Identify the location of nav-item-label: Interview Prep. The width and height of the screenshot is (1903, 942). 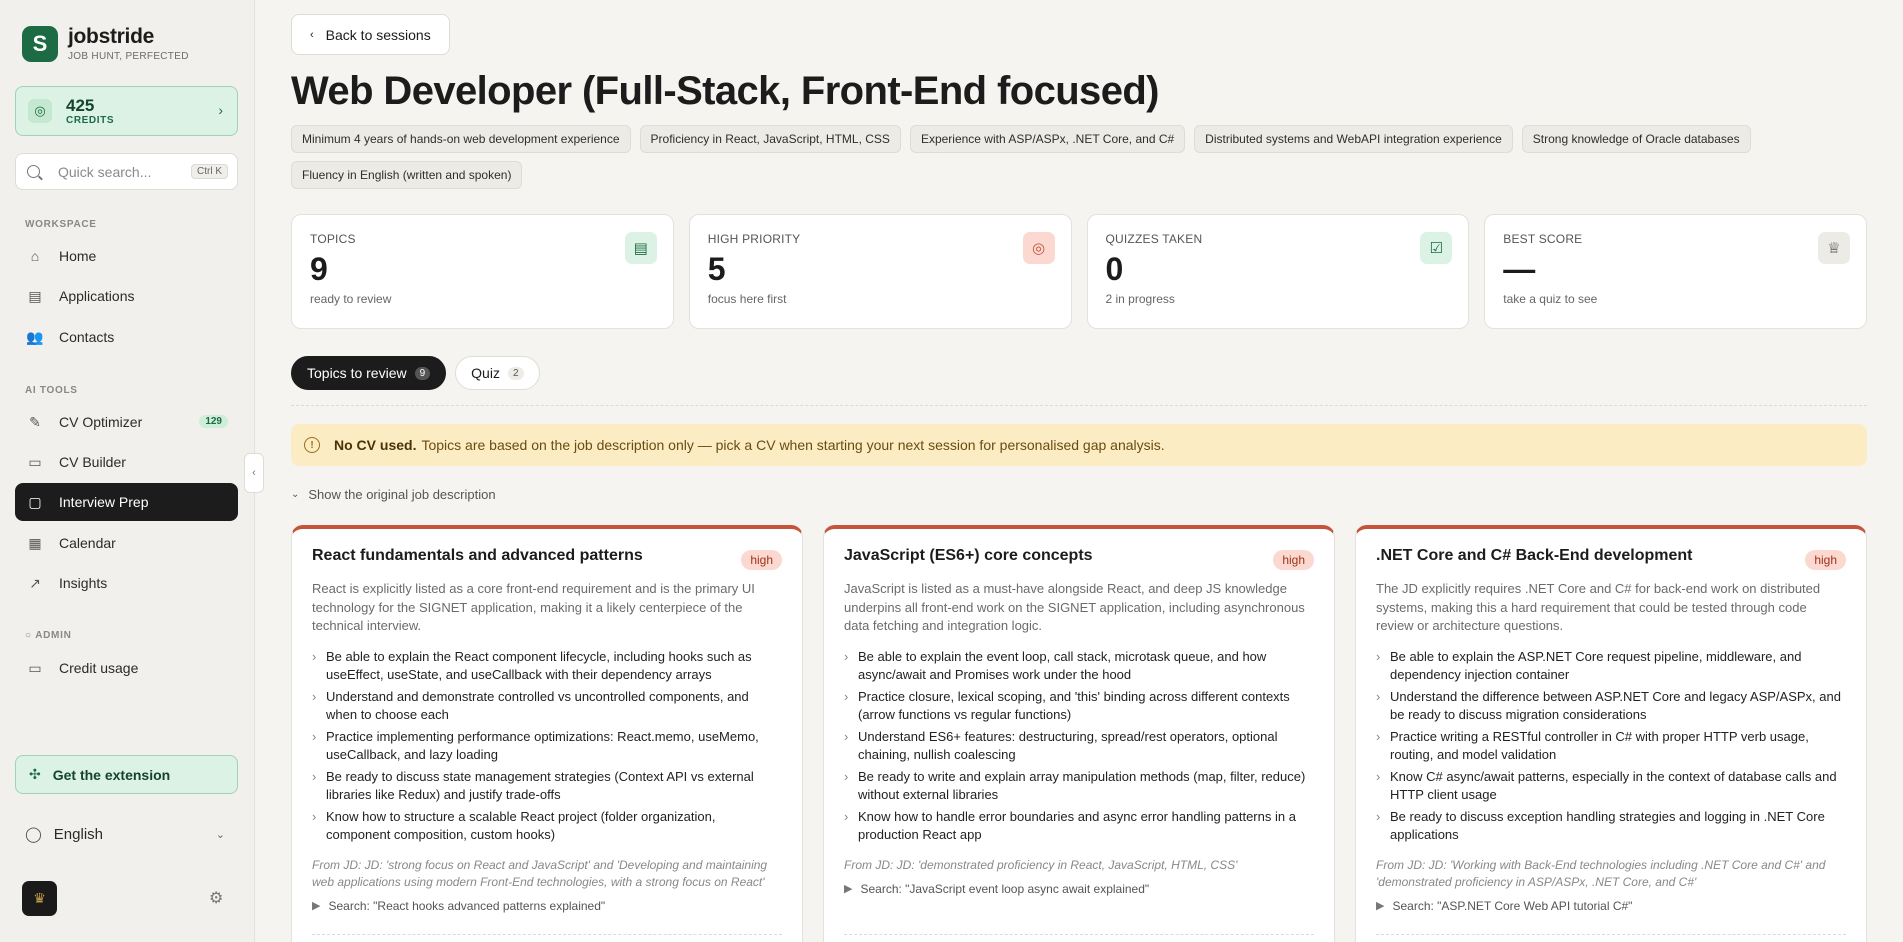
(104, 502).